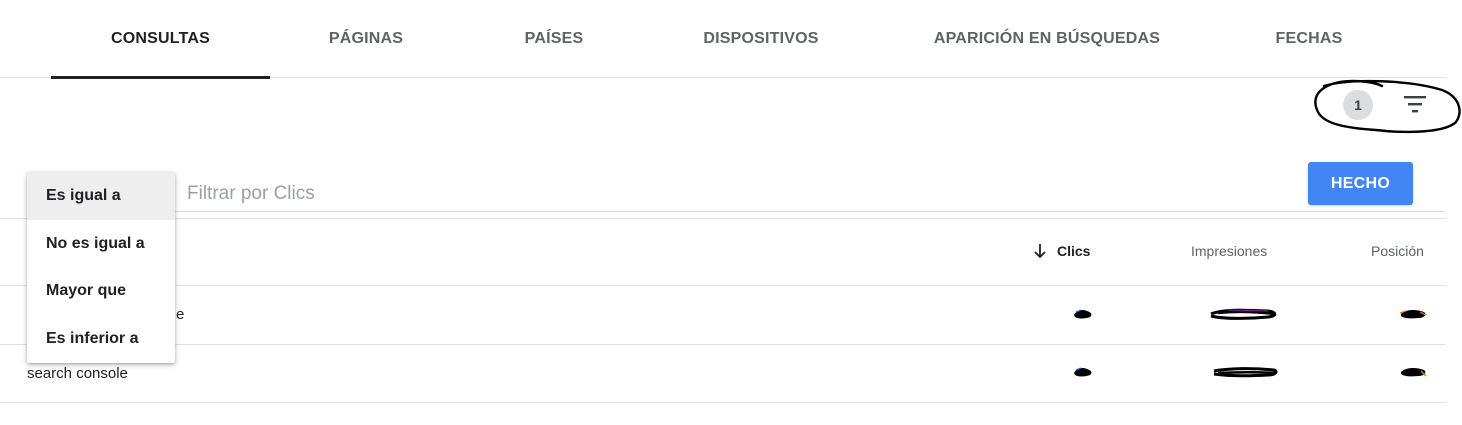 This screenshot has width=1462, height=425. I want to click on tab-paginas: PÁGINAS, so click(366, 39).